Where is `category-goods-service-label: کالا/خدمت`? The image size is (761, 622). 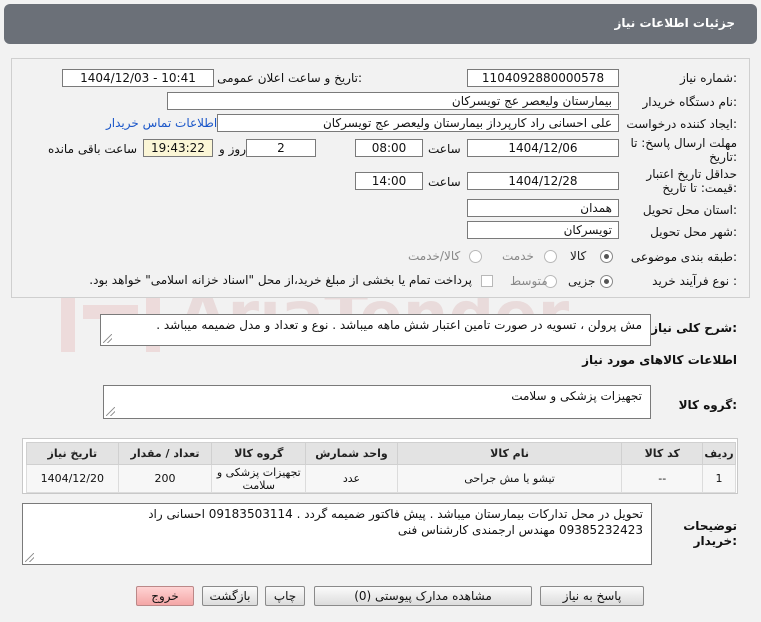 category-goods-service-label: کالا/خدمت is located at coordinates (434, 256).